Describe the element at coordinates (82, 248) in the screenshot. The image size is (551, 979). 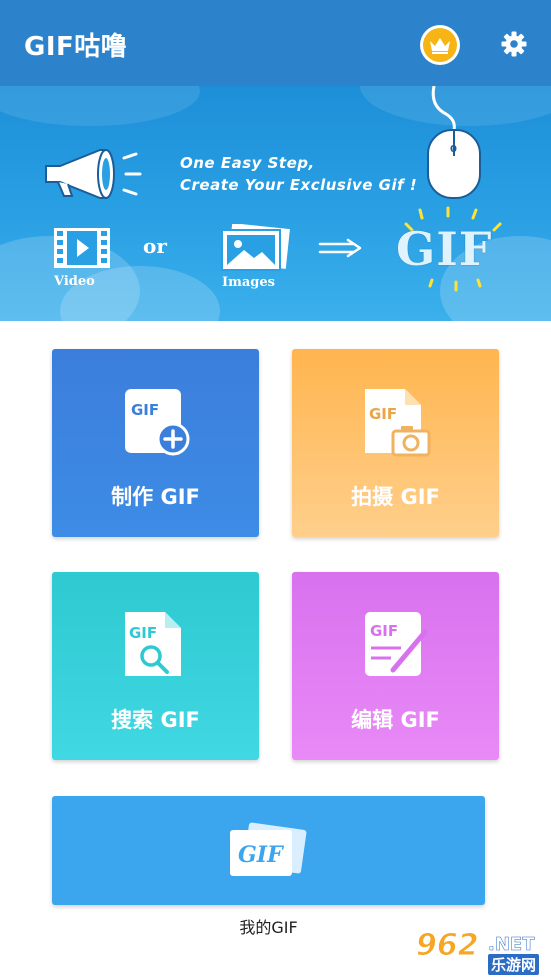
I see `video-film-icon` at that location.